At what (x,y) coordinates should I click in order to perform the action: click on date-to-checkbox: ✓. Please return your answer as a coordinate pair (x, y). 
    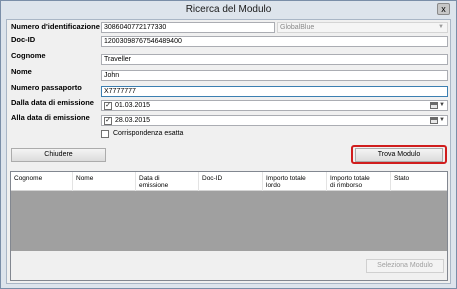
    Looking at the image, I should click on (108, 121).